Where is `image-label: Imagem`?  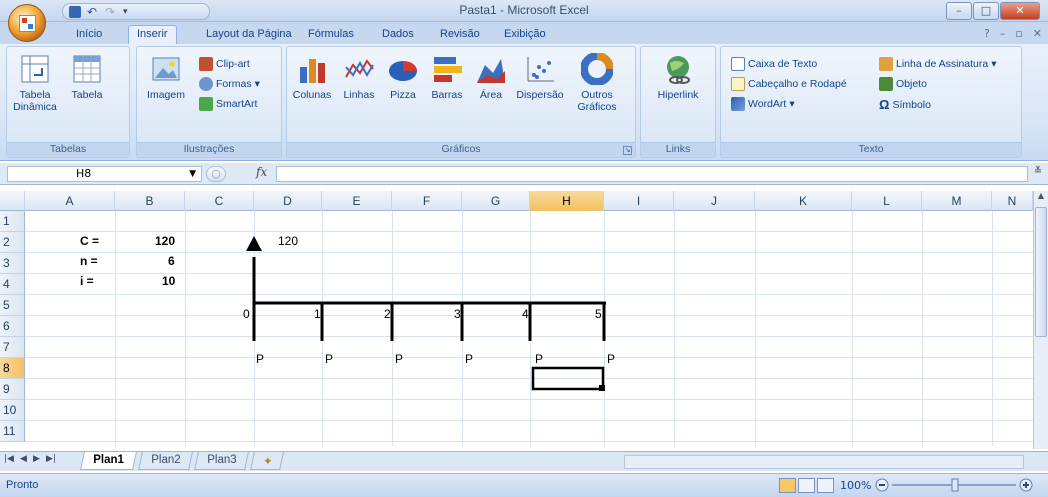 image-label: Imagem is located at coordinates (166, 95).